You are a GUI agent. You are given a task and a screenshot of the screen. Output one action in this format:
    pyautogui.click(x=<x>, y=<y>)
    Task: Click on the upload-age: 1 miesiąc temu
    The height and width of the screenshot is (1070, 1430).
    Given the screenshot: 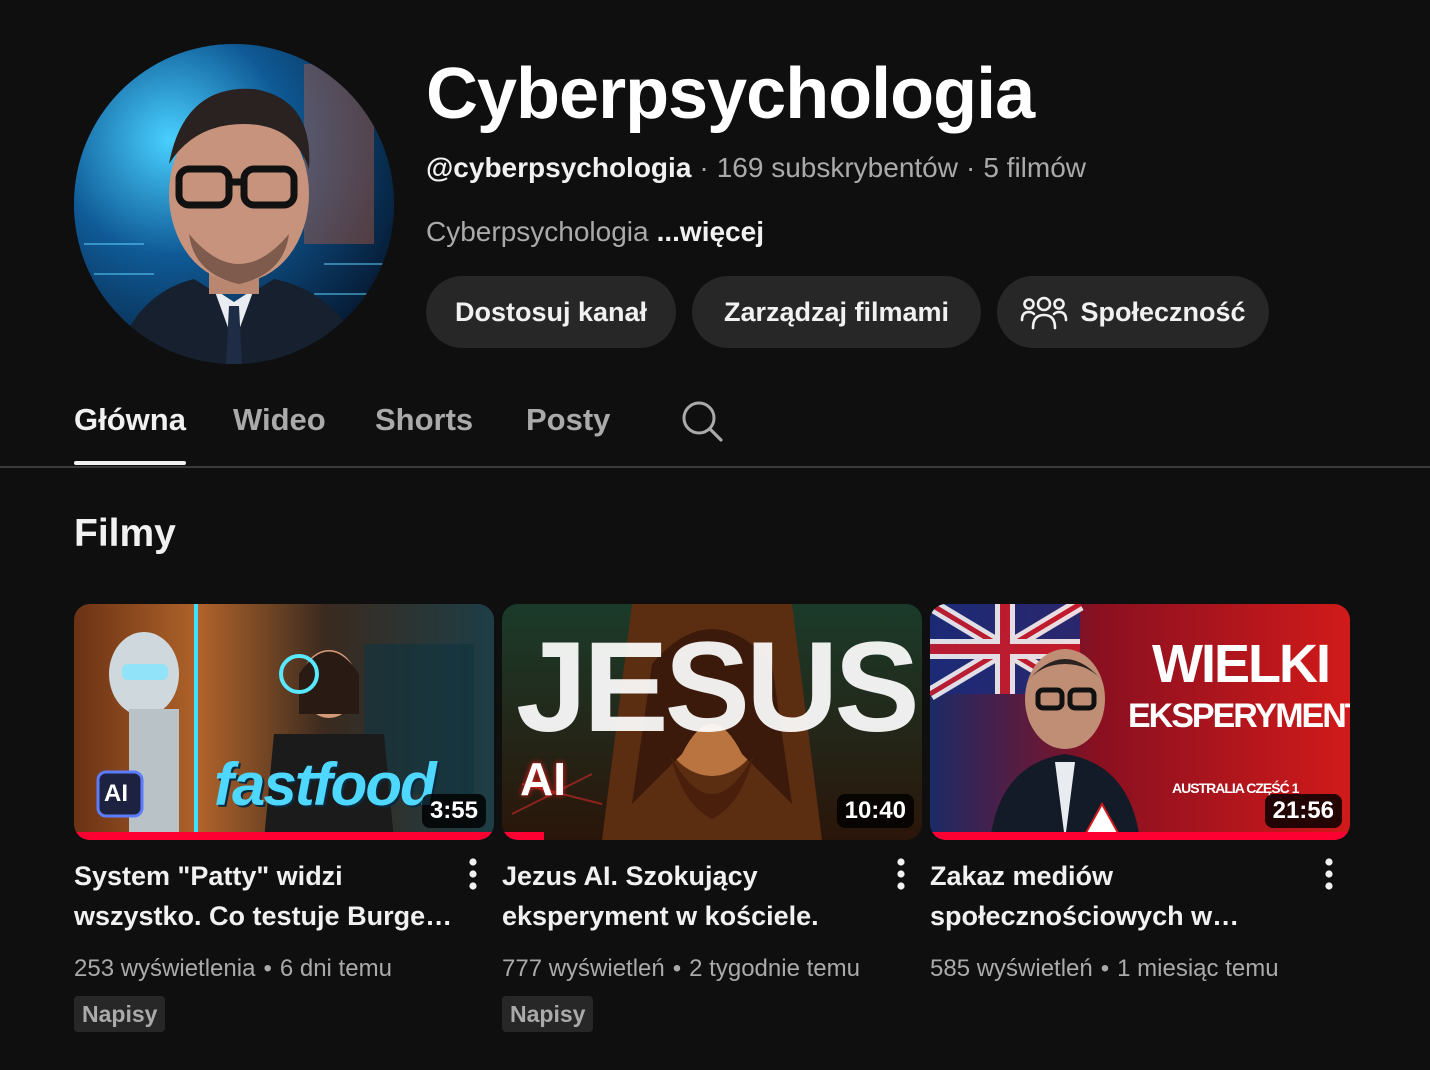 What is the action you would take?
    pyautogui.click(x=1198, y=968)
    